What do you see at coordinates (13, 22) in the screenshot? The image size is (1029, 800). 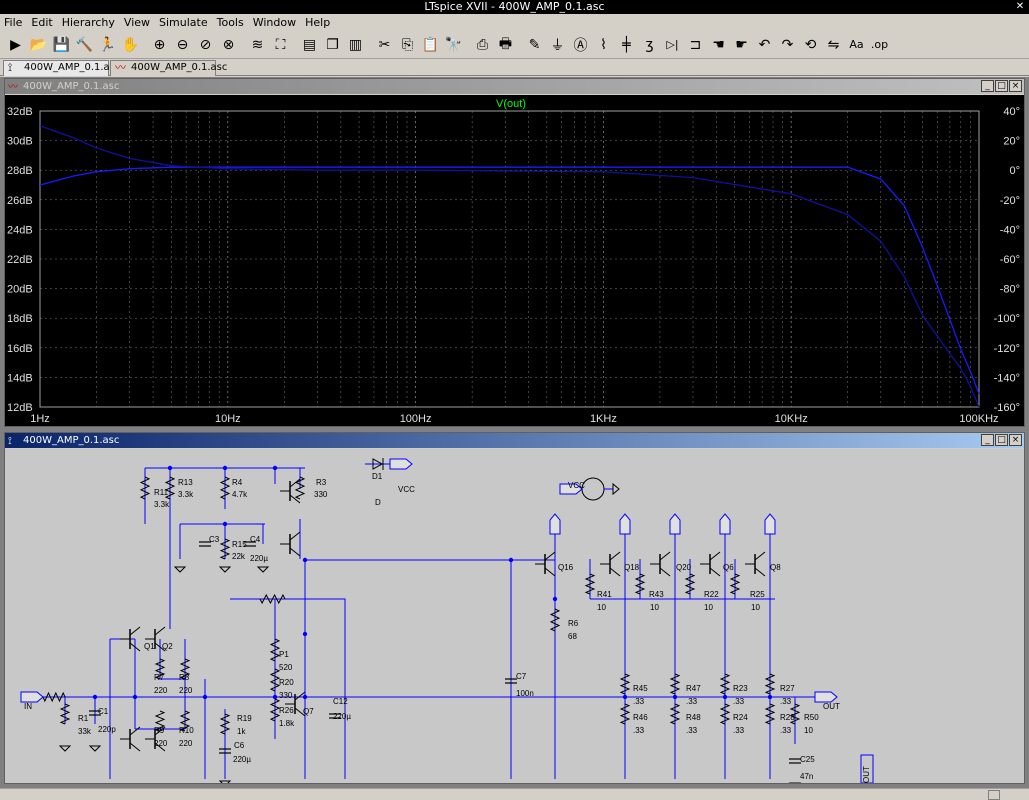 I see `menu-file: File` at bounding box center [13, 22].